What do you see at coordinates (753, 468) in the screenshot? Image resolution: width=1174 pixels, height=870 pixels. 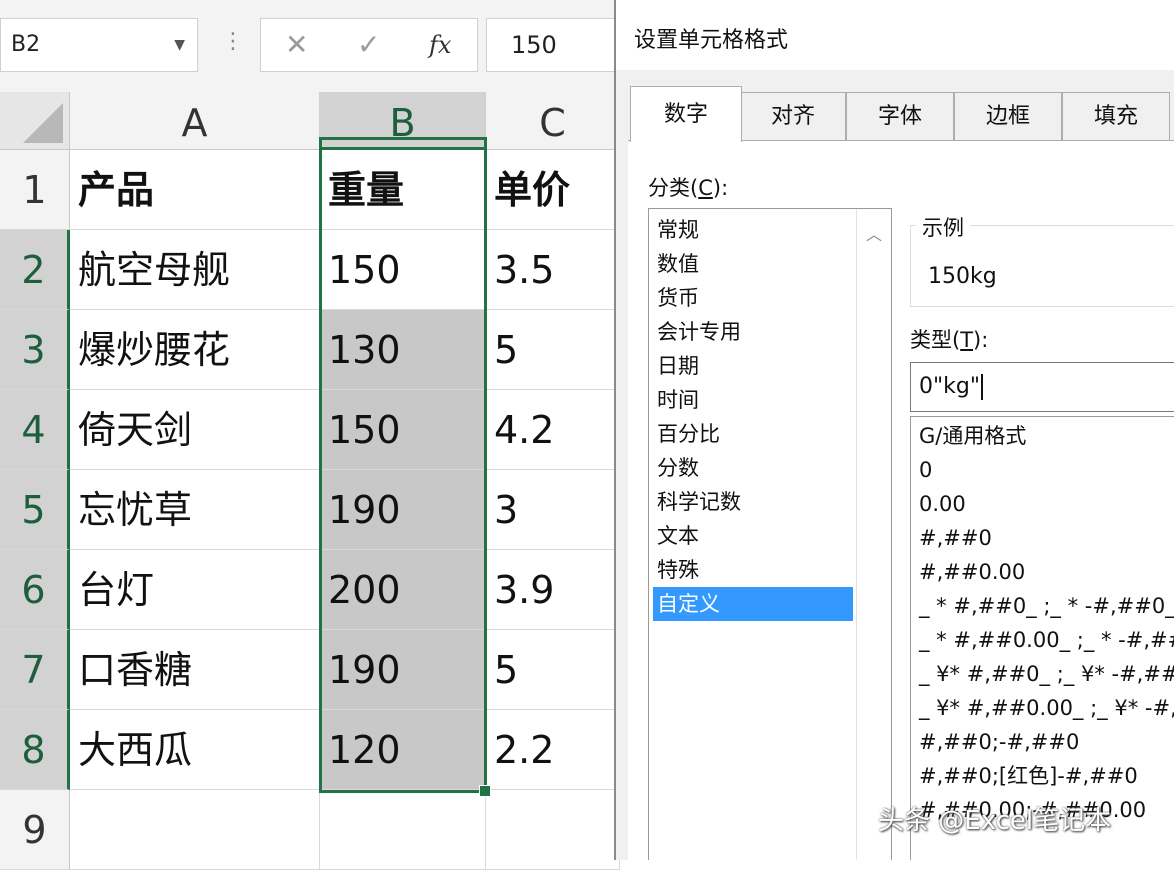 I see `category-item-fraction: 分数` at bounding box center [753, 468].